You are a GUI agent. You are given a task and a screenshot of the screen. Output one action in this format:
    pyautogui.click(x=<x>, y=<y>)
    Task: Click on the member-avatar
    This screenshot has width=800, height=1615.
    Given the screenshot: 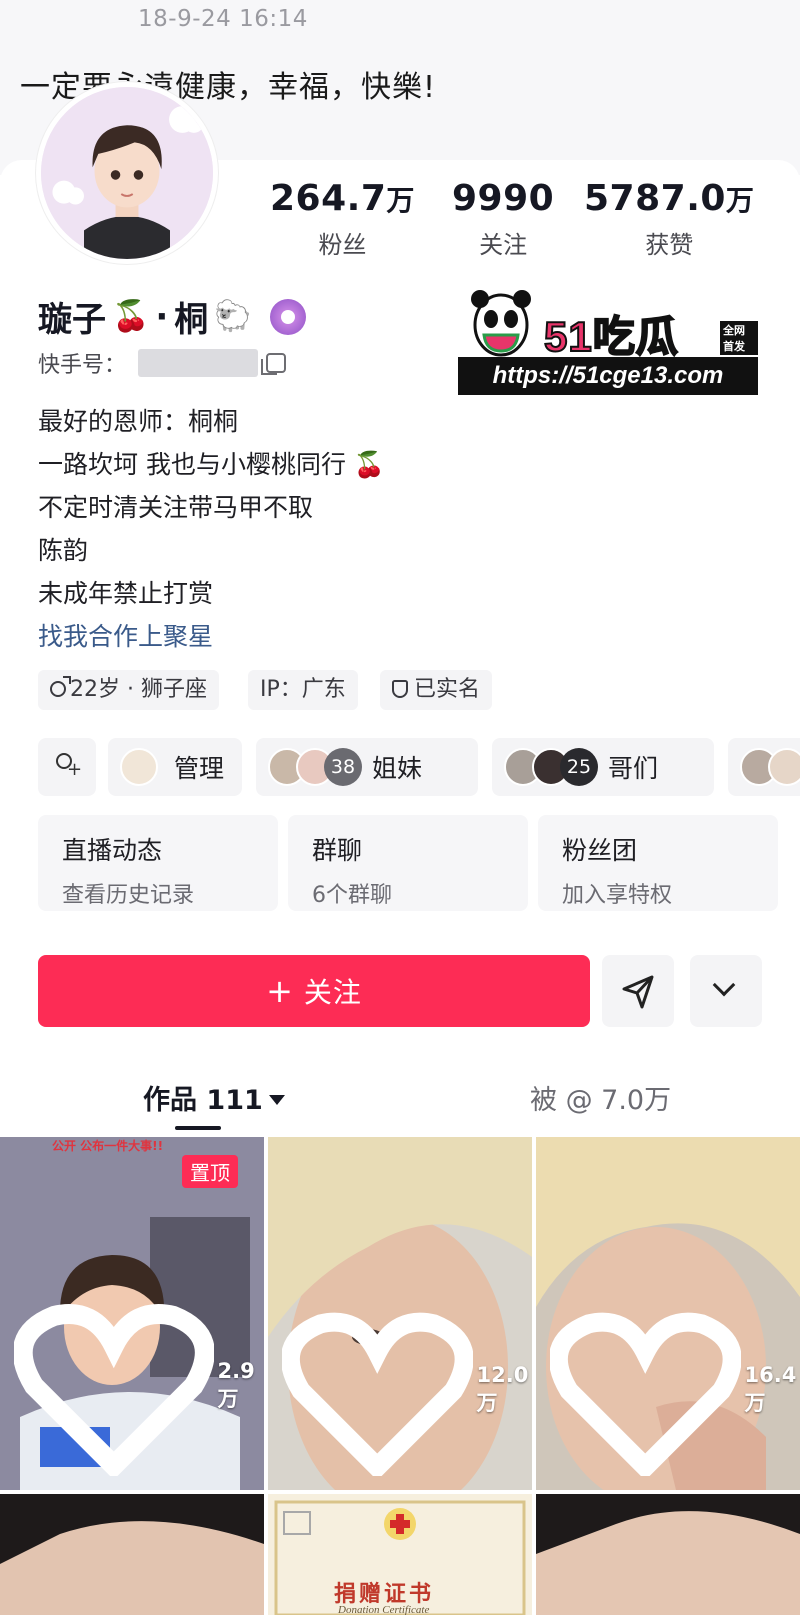 What is the action you would take?
    pyautogui.click(x=784, y=767)
    